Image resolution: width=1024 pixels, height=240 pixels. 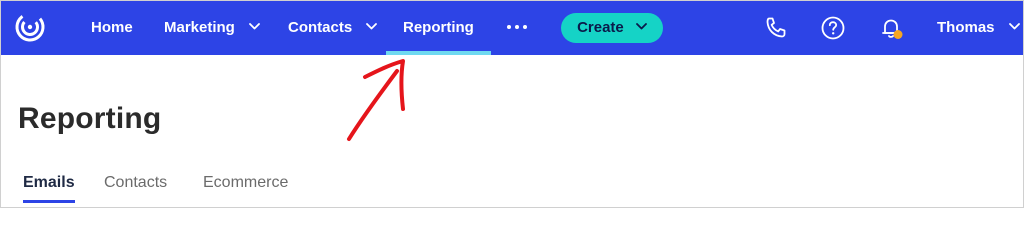 What do you see at coordinates (833, 28) in the screenshot?
I see `help-icon` at bounding box center [833, 28].